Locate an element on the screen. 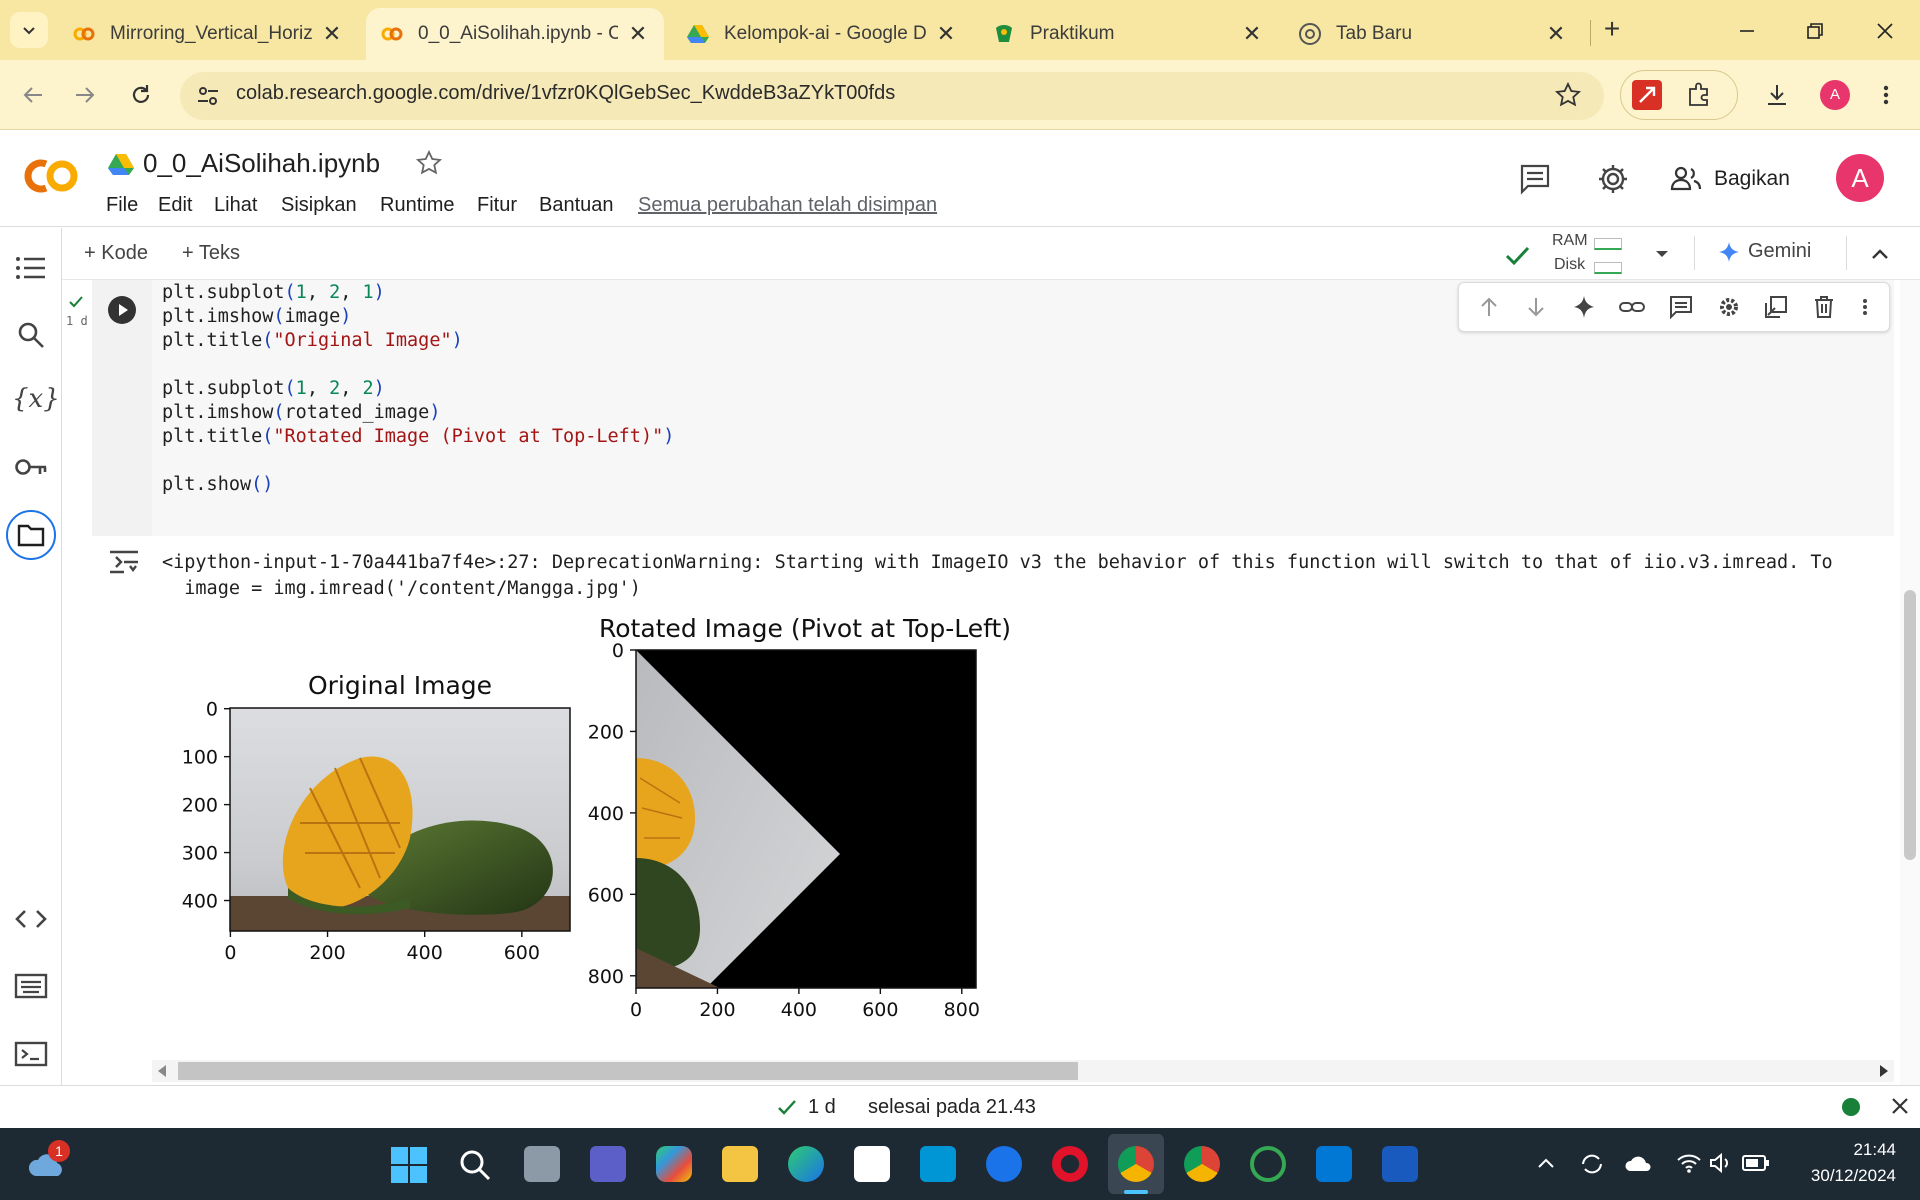  browser-tab: Praktikum ✕ is located at coordinates (1128, 34).